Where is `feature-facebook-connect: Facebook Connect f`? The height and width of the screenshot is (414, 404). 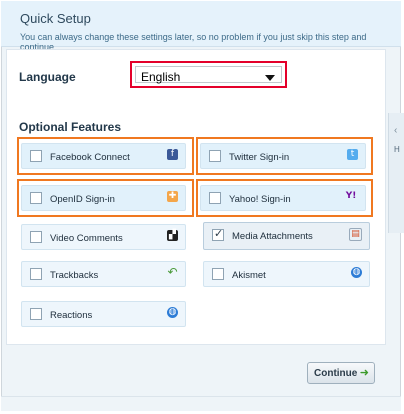 feature-facebook-connect: Facebook Connect f is located at coordinates (103, 156).